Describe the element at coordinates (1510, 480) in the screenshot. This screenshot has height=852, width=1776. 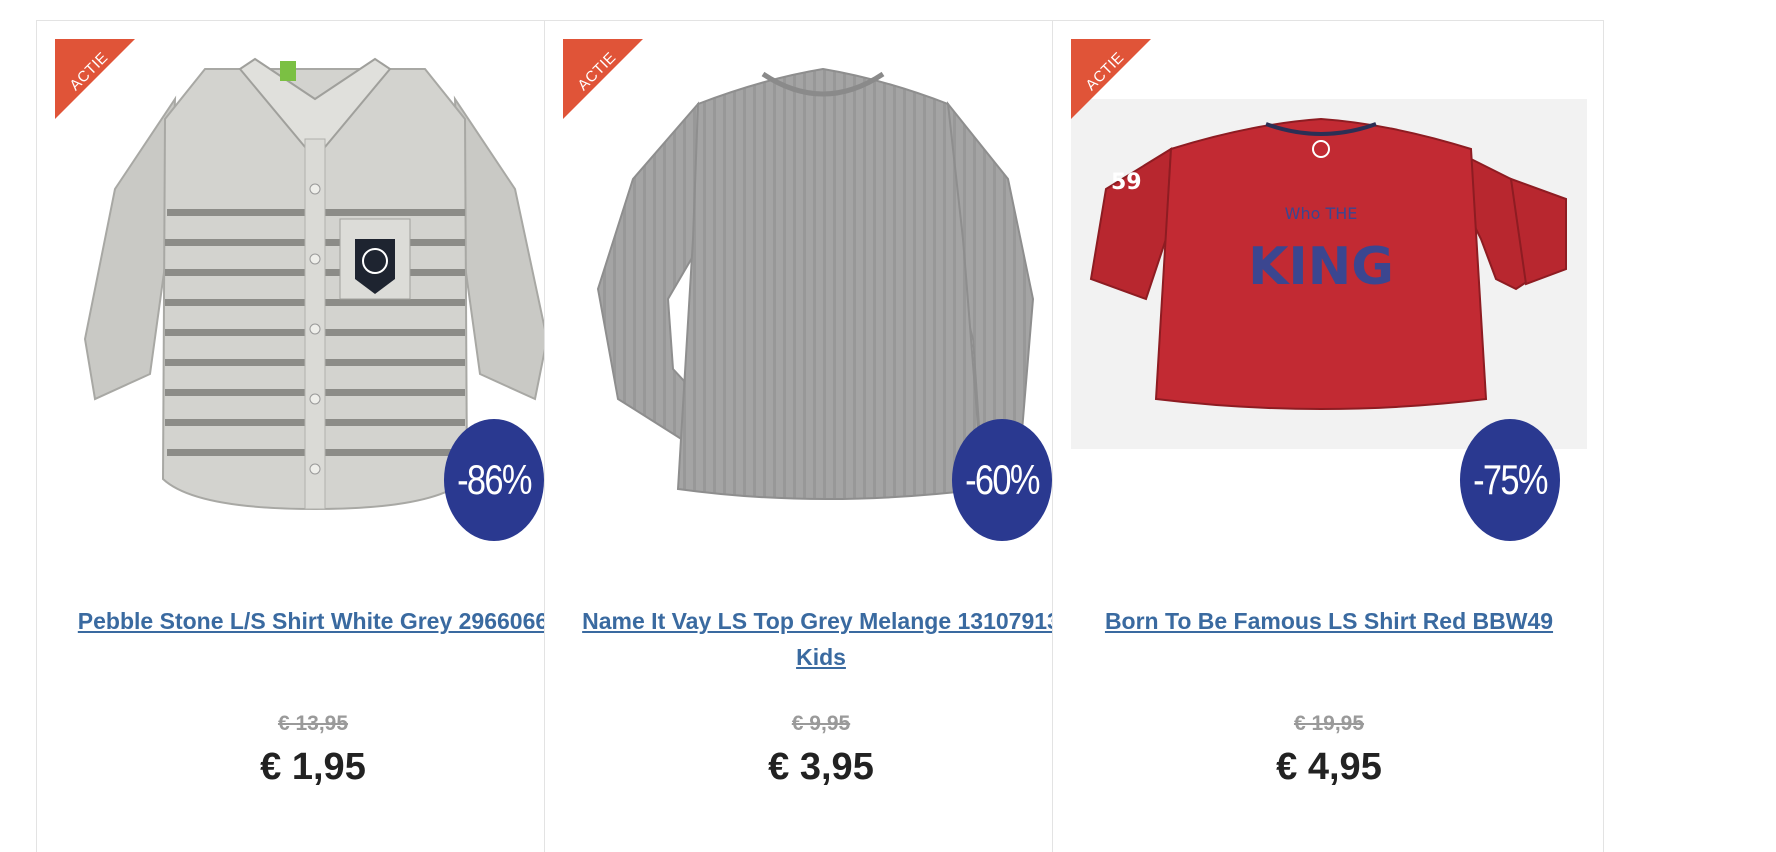
I see `discount-badge: -75%` at that location.